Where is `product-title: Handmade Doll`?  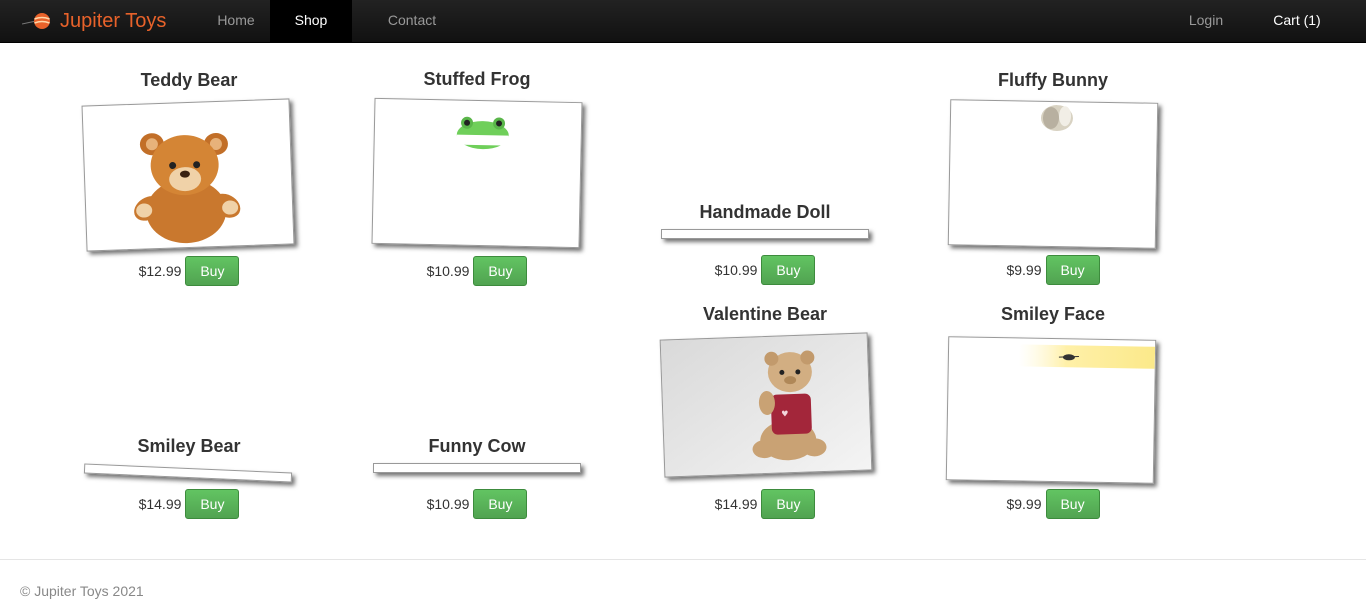
product-title: Handmade Doll is located at coordinates (765, 212).